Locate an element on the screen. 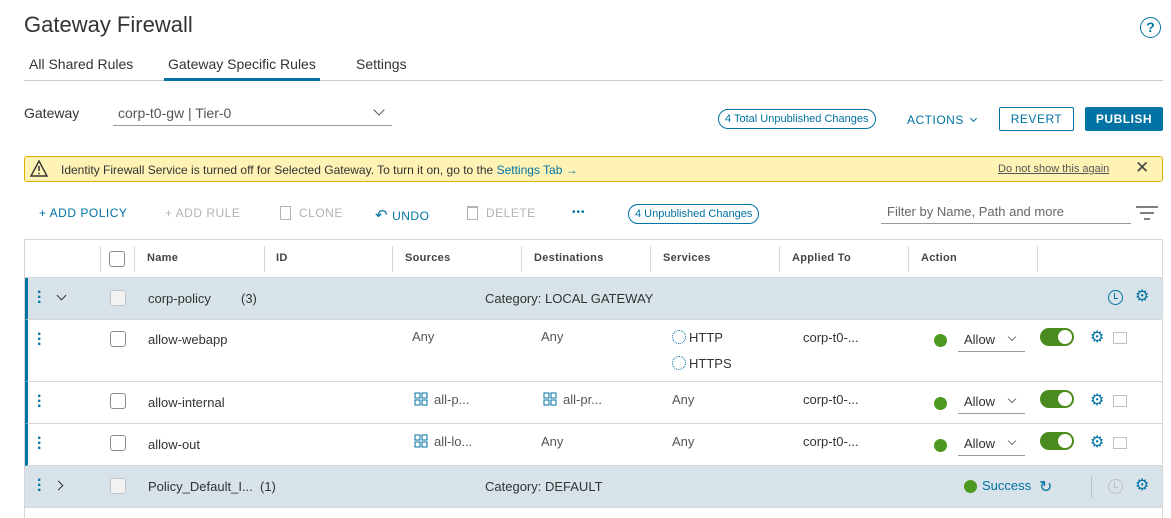 The width and height of the screenshot is (1171, 518). column-header-name: Name is located at coordinates (162, 258).